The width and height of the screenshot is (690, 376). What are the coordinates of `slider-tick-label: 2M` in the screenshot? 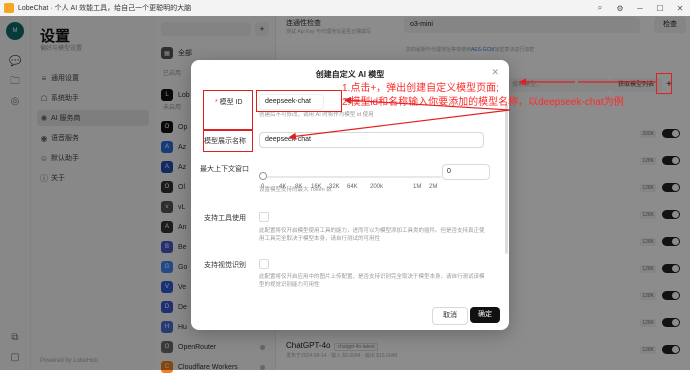 It's located at (433, 187).